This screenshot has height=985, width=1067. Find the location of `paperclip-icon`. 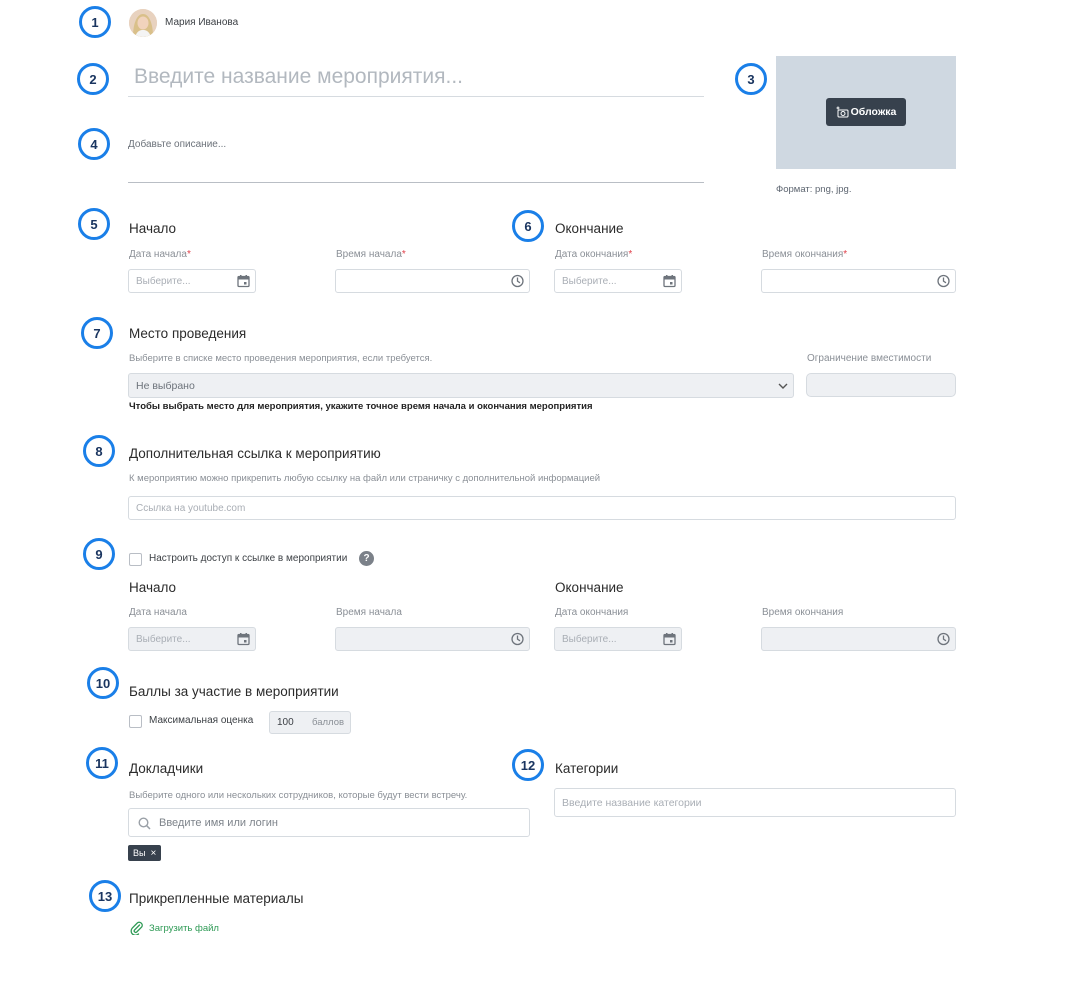

paperclip-icon is located at coordinates (137, 928).